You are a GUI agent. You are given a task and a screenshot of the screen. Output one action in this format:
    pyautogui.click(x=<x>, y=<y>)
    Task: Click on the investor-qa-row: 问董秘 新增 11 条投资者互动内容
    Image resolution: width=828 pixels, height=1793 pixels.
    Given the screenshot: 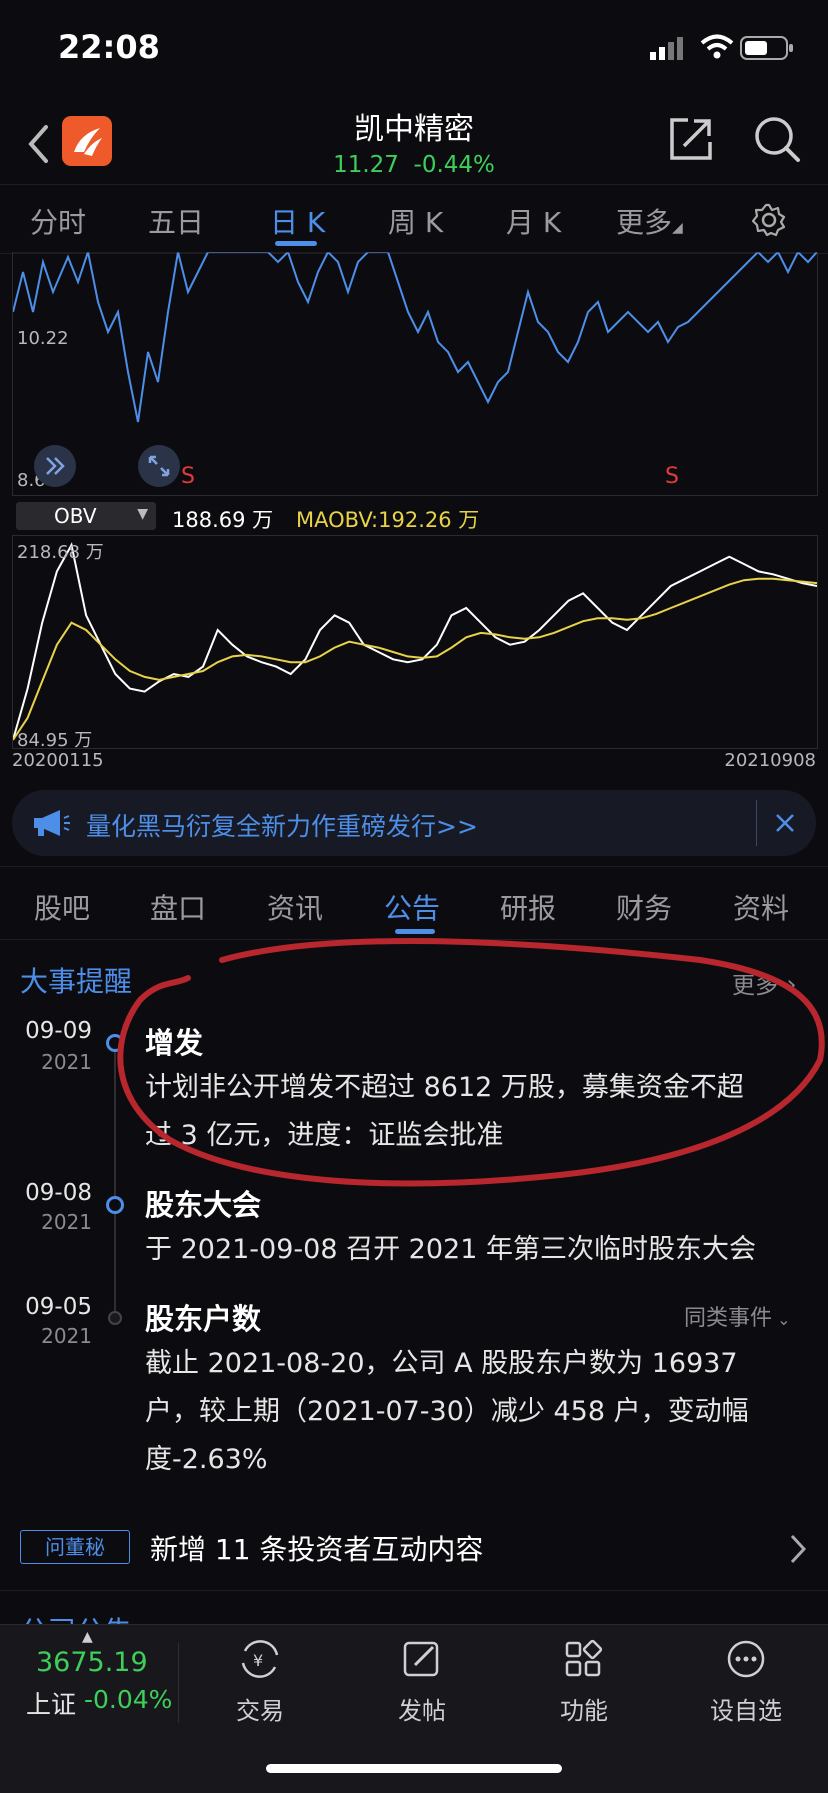 What is the action you would take?
    pyautogui.click(x=414, y=1552)
    